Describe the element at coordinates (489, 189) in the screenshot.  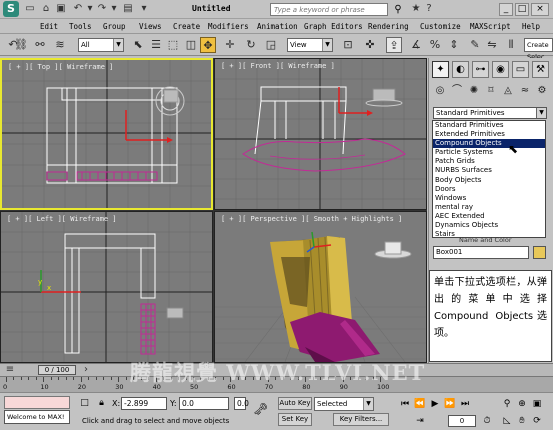
I see `primitive-option: Doors` at that location.